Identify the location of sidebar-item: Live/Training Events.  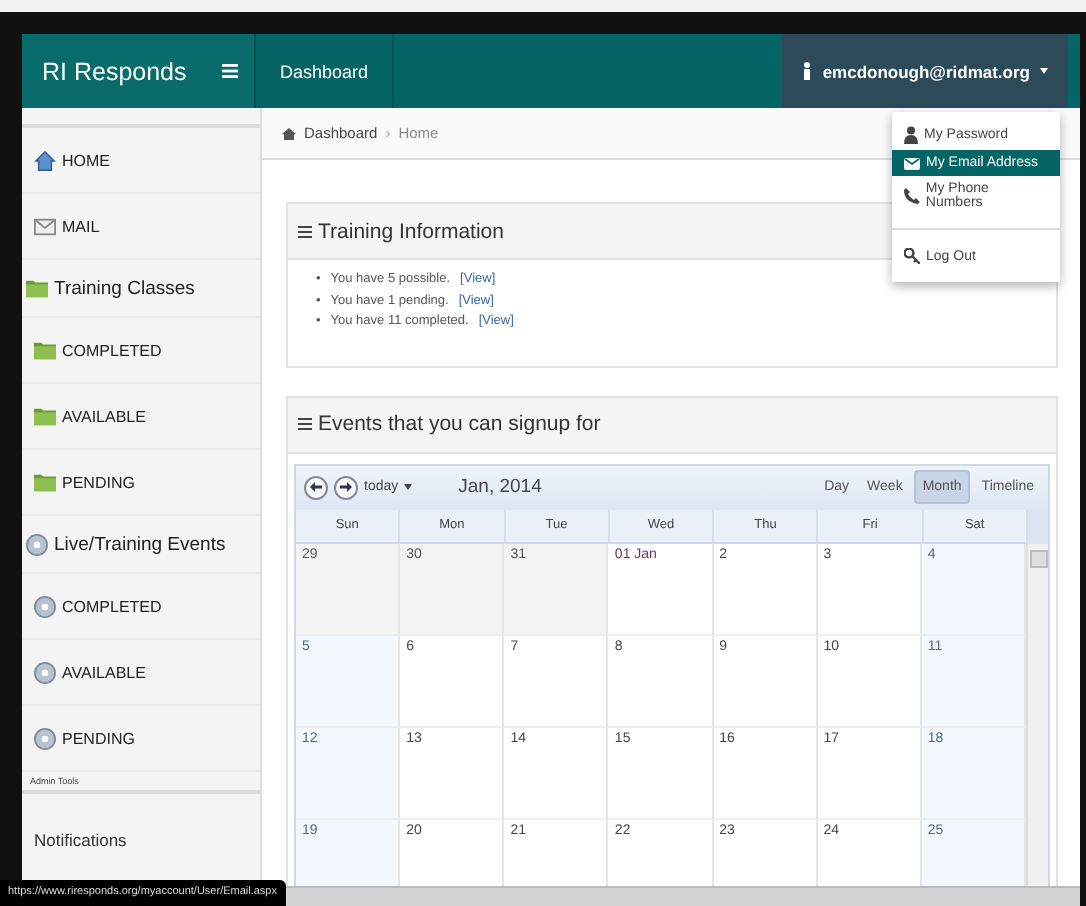
(141, 545).